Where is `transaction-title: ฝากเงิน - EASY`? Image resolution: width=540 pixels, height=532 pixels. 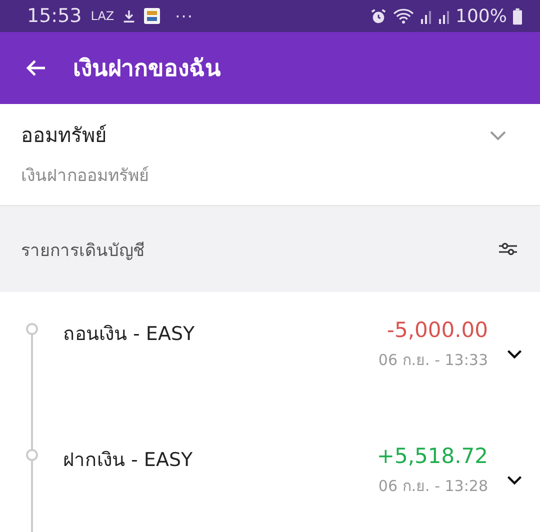 transaction-title: ฝากเงิน - EASY is located at coordinates (128, 460).